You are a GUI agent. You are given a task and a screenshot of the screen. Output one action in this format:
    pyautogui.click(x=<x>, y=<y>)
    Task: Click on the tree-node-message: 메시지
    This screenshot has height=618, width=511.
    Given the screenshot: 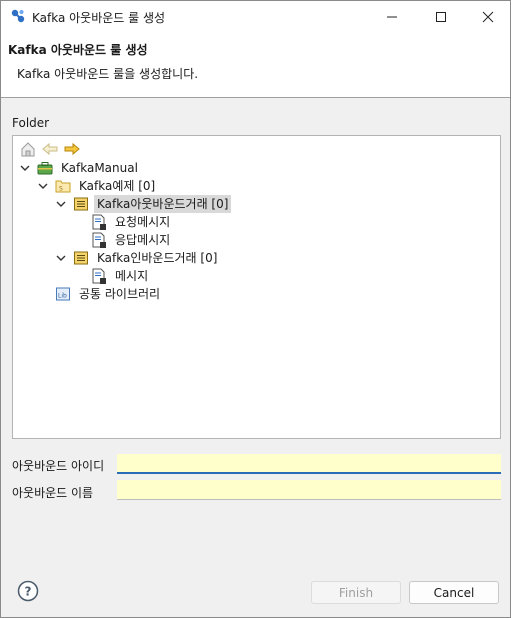 What is the action you would take?
    pyautogui.click(x=121, y=276)
    